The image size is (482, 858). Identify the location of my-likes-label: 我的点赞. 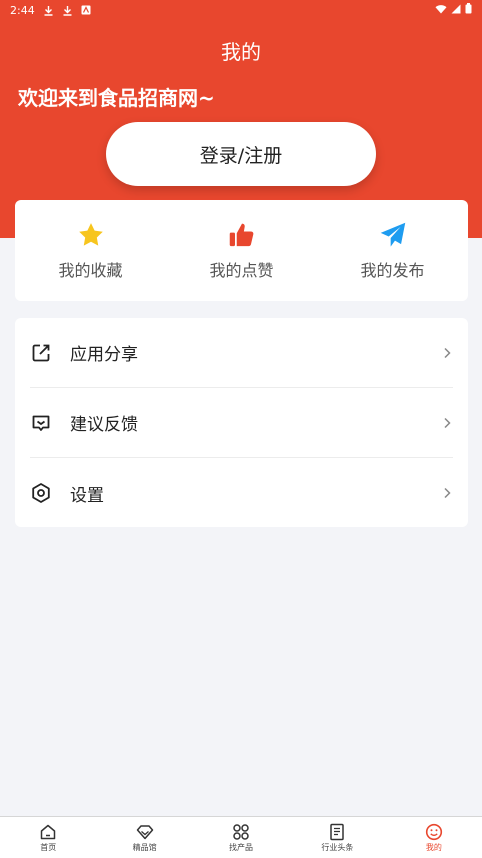
(241, 270).